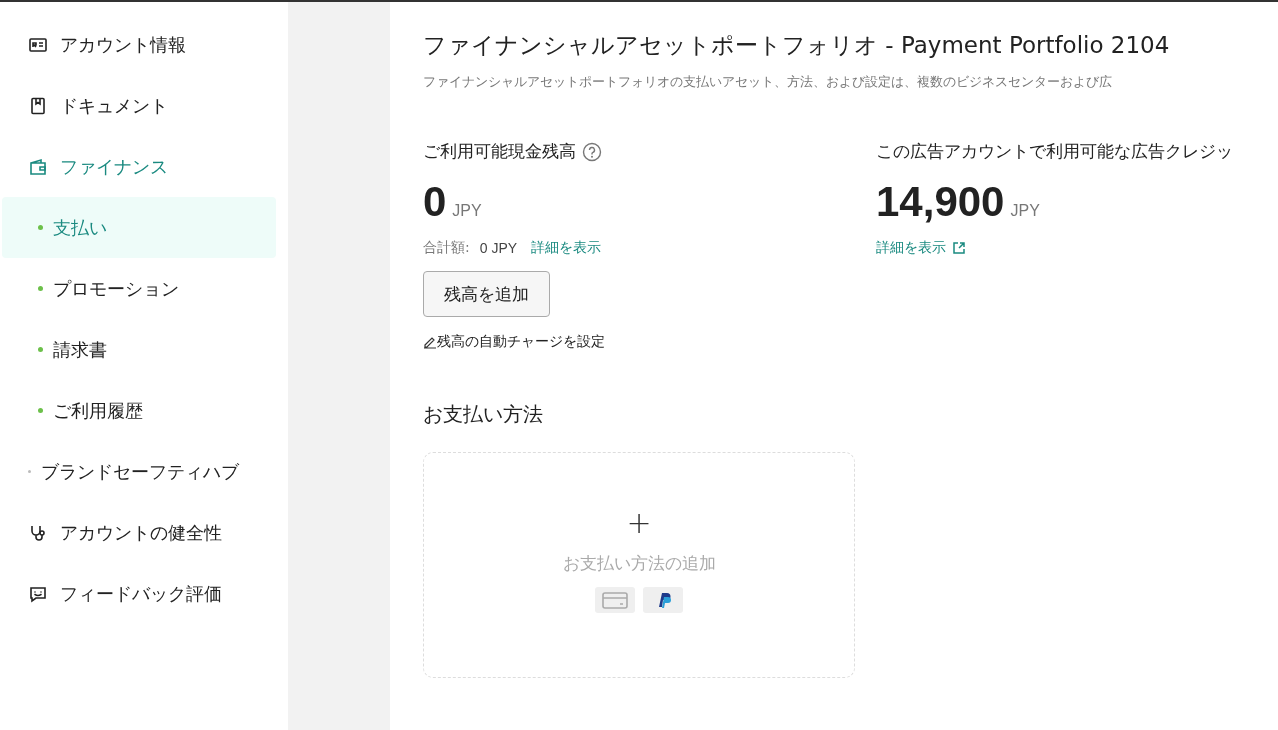 The image size is (1278, 730). What do you see at coordinates (430, 342) in the screenshot?
I see `pencil-icon` at bounding box center [430, 342].